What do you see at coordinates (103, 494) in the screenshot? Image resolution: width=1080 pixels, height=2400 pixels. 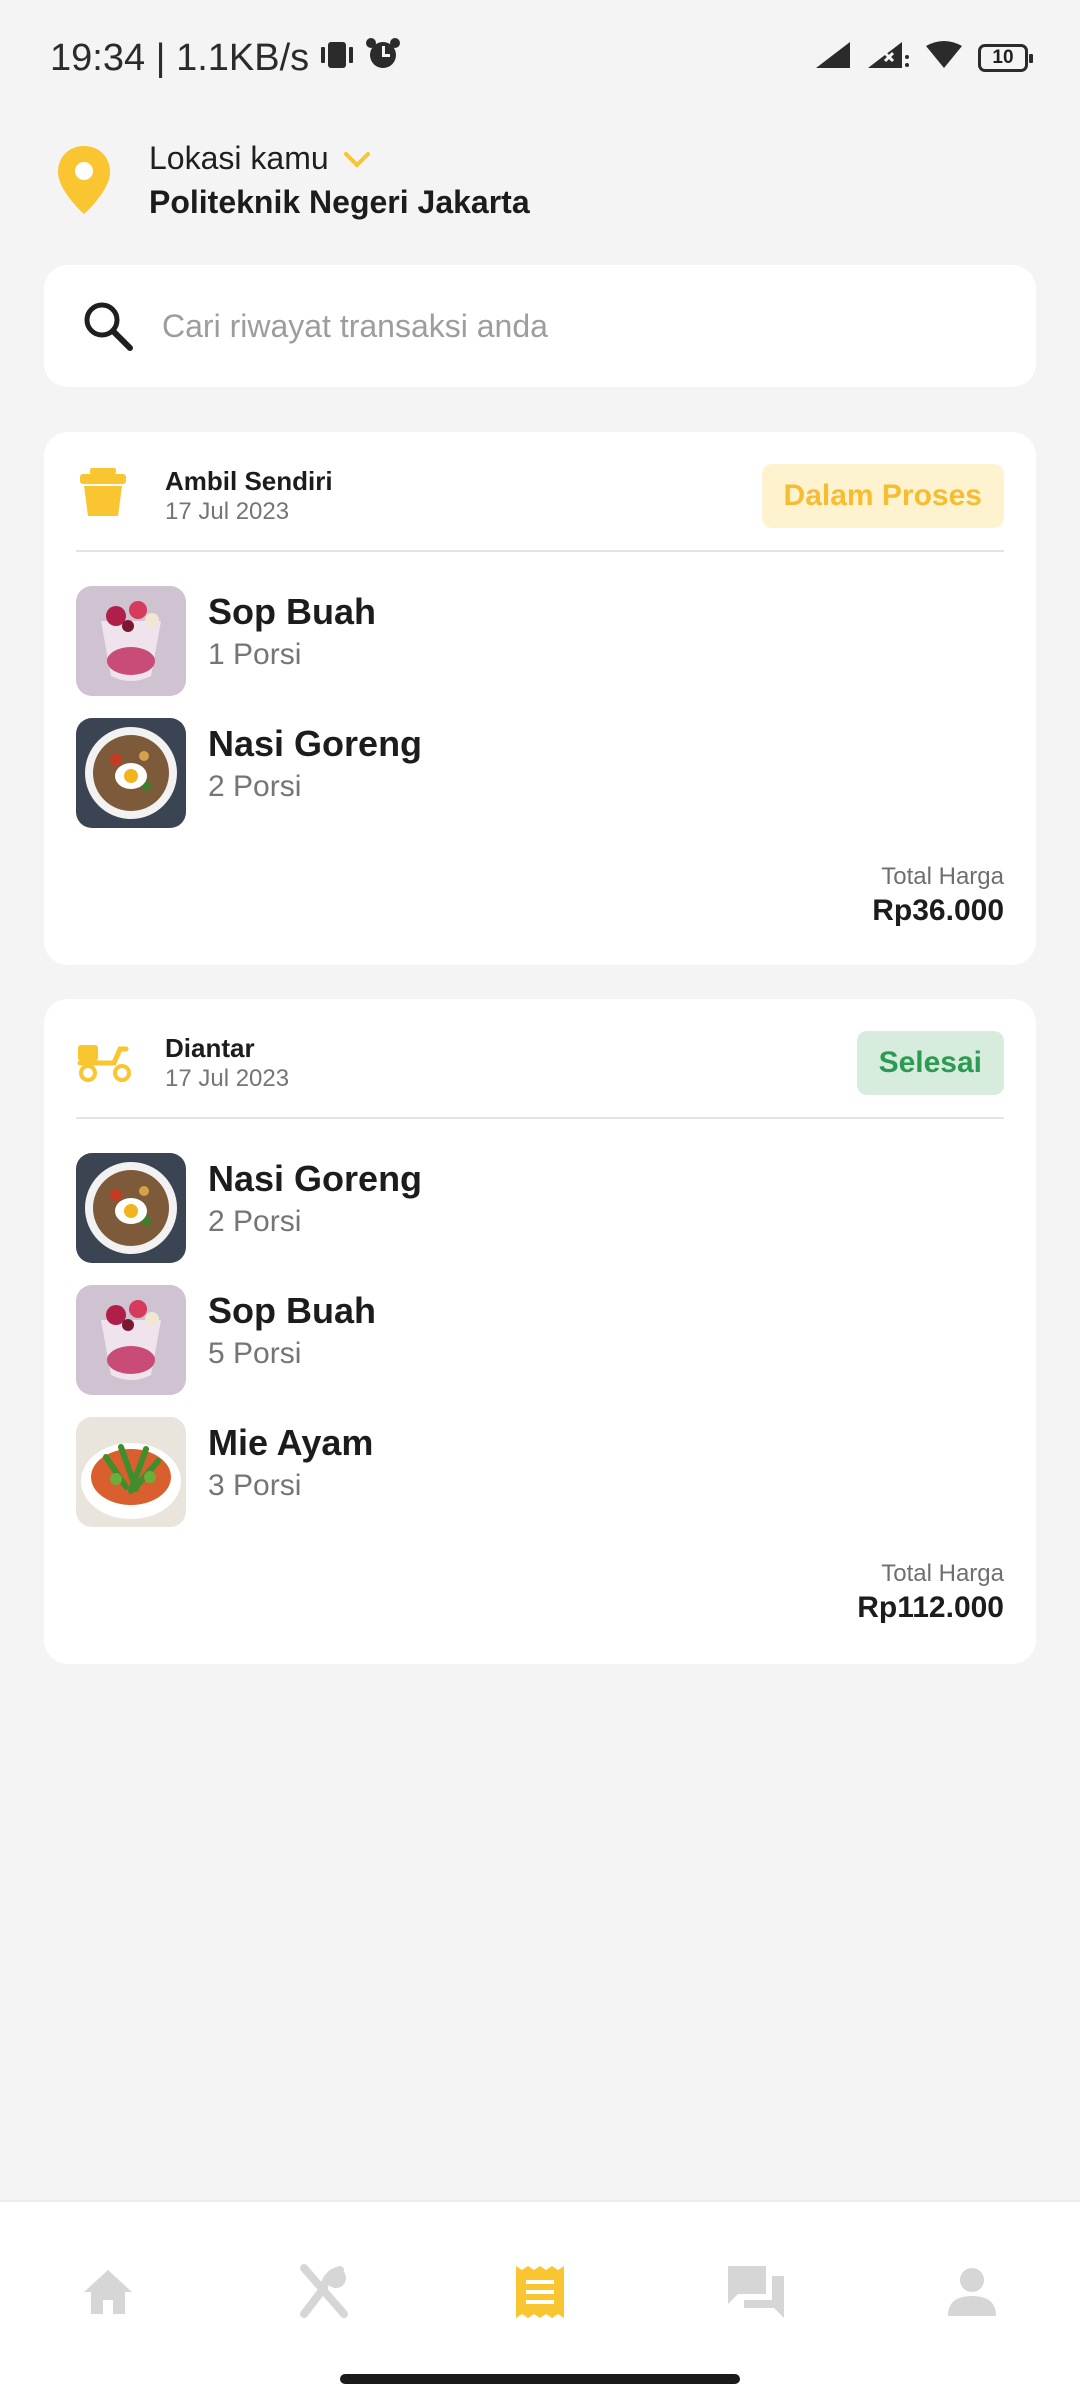 I see `takeaway-bag-icon` at bounding box center [103, 494].